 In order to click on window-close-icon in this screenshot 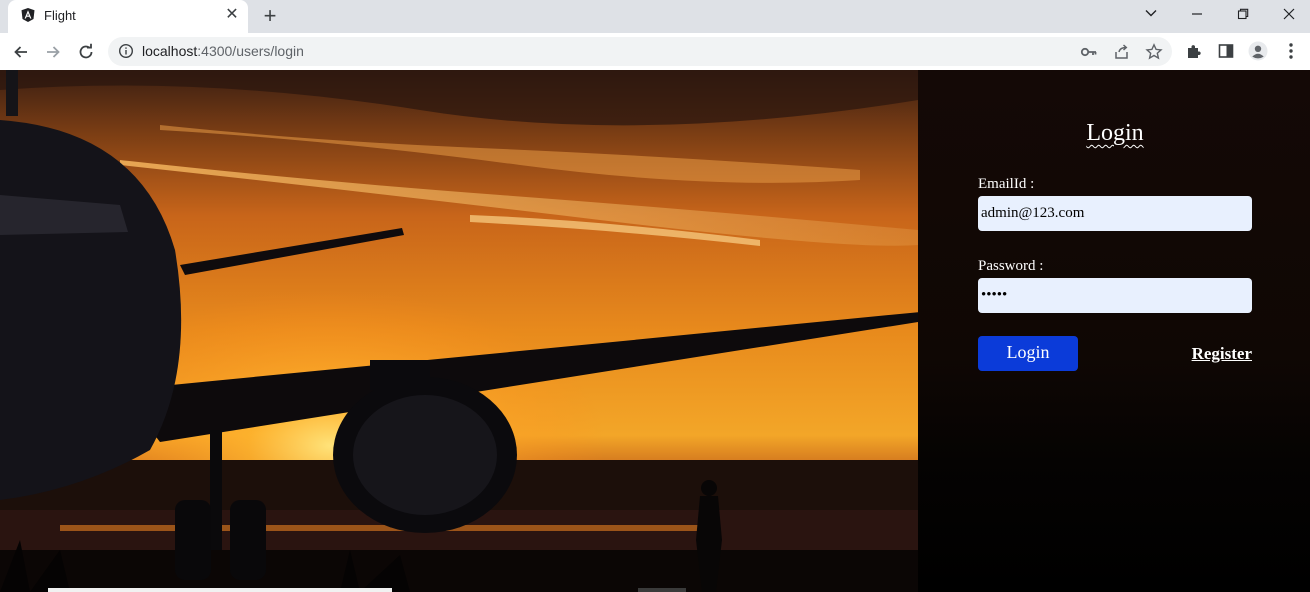, I will do `click(1289, 15)`.